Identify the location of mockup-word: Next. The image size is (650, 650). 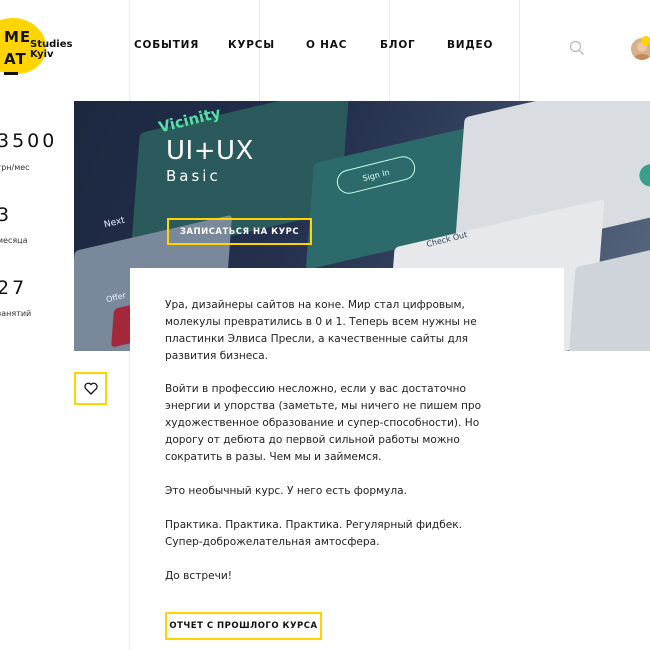
(114, 223).